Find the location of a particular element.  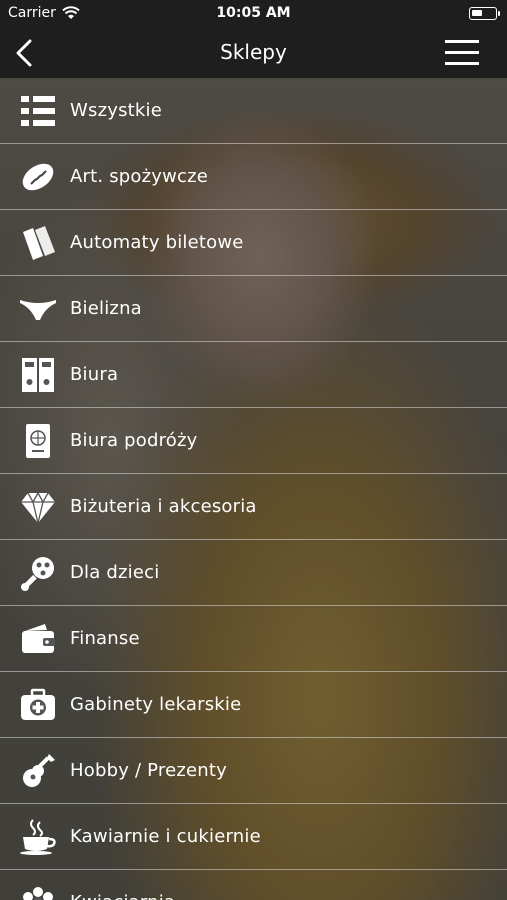

category-label: Biura is located at coordinates (94, 374).